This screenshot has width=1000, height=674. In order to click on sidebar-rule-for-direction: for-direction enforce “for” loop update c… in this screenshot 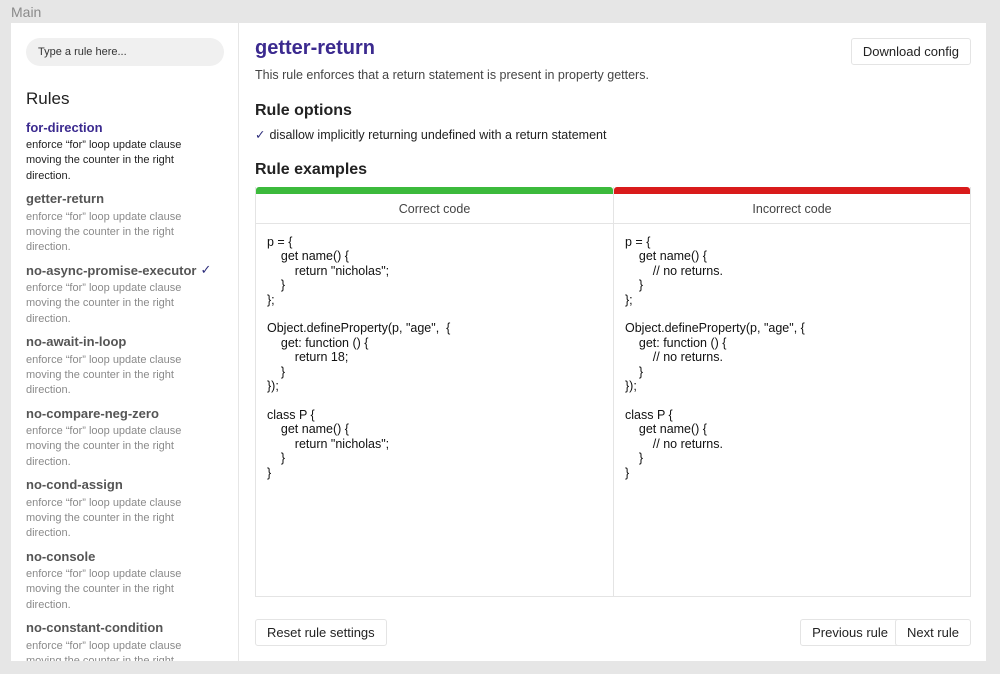, I will do `click(126, 154)`.